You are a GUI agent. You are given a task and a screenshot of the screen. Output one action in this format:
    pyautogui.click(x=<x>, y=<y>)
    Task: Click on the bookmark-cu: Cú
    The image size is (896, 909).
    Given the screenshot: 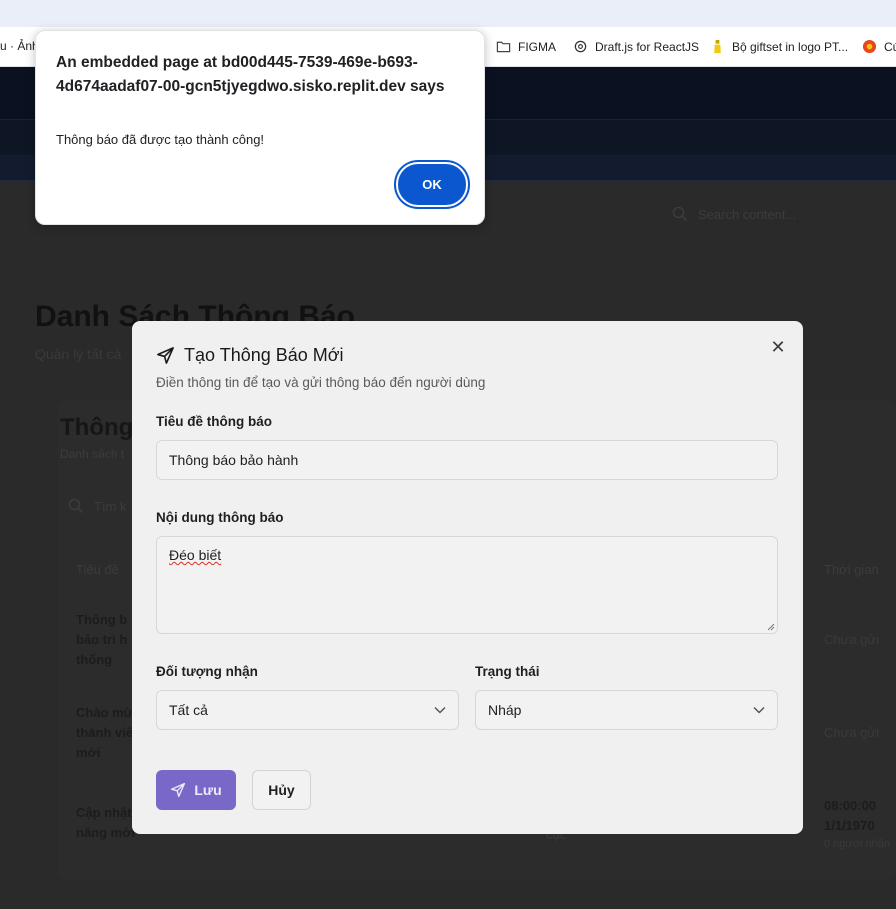 What is the action you would take?
    pyautogui.click(x=879, y=46)
    